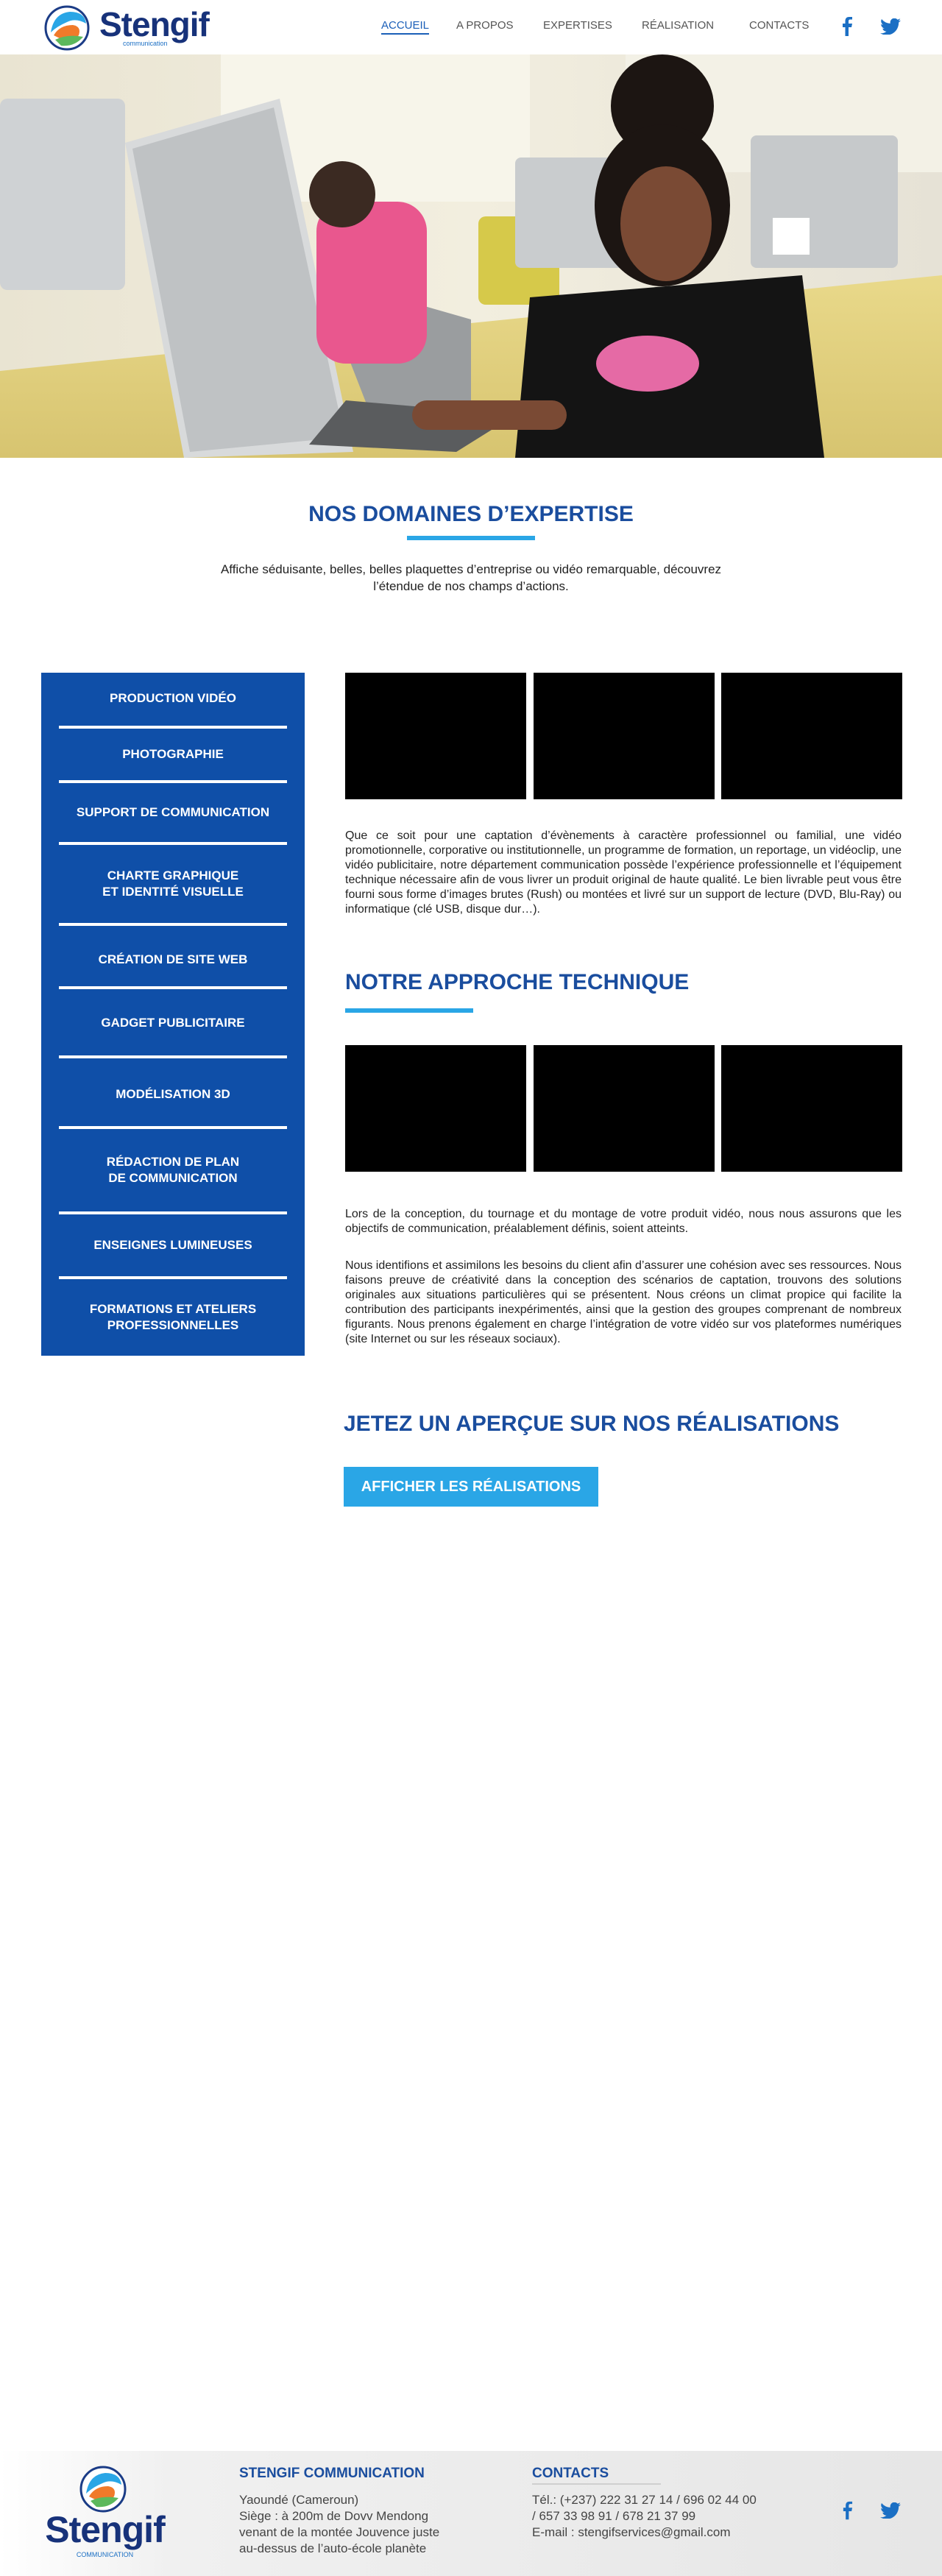  Describe the element at coordinates (570, 2473) in the screenshot. I see `footer-contacts-title: CONTACTS` at that location.